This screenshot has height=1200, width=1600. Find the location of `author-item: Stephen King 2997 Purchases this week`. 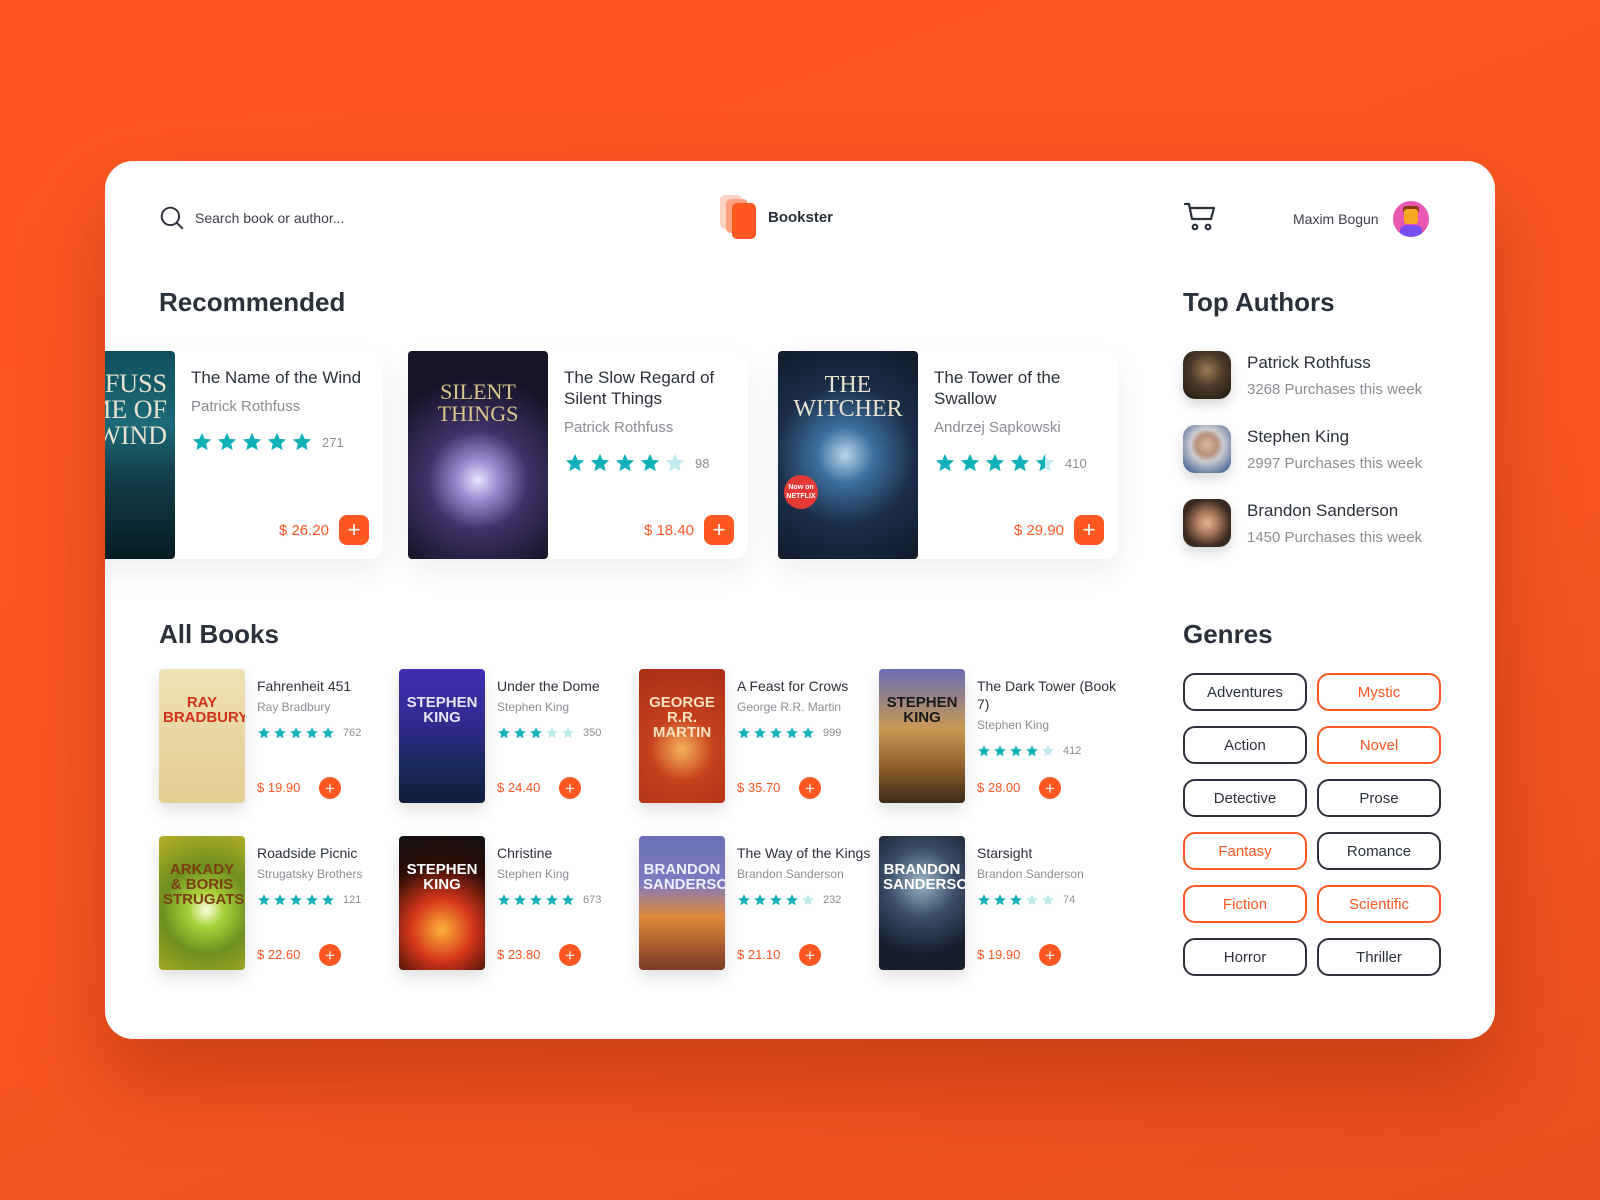

author-item: Stephen King 2997 Purchases this week is located at coordinates (1302, 449).